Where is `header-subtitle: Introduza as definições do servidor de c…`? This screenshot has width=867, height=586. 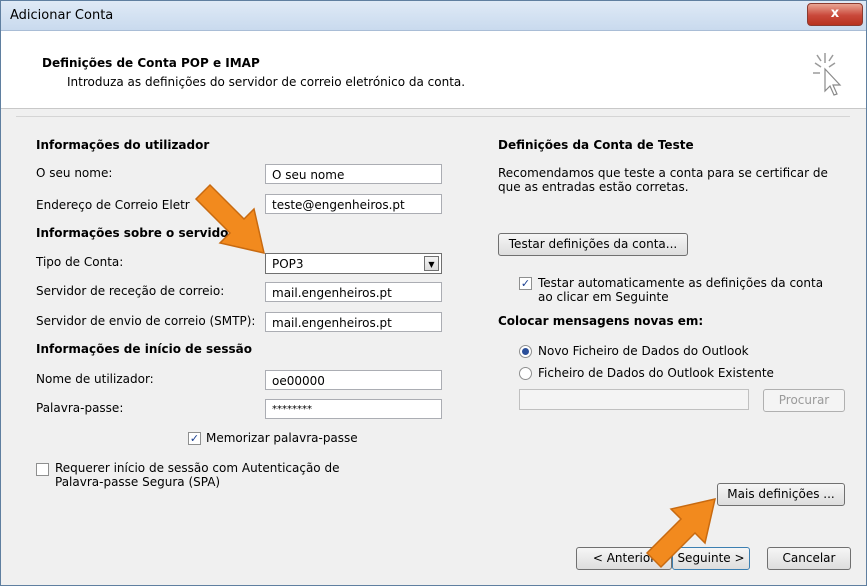 header-subtitle: Introduza as definições do servidor de c… is located at coordinates (266, 82).